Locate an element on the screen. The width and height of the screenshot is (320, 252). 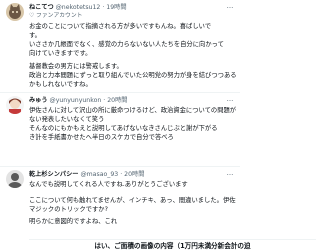
banner-text: はい、ご面積の画像の内容（1万円未満分新会計の迫 is located at coordinates (172, 246).